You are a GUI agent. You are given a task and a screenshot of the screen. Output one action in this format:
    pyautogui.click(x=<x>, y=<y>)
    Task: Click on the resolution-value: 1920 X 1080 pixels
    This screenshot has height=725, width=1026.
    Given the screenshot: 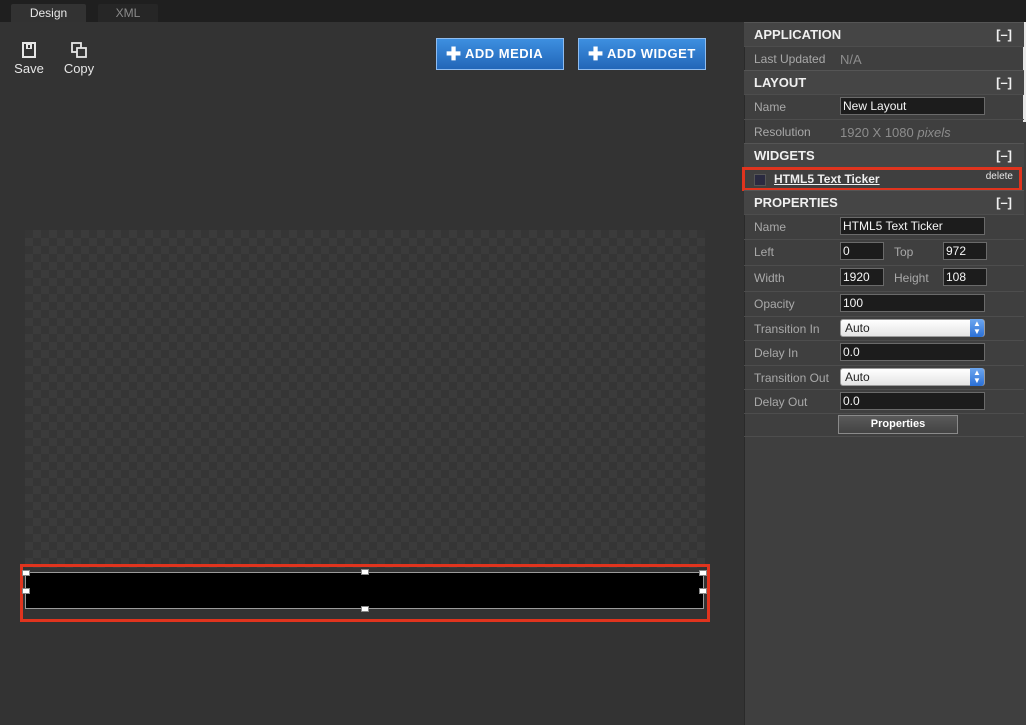 What is the action you would take?
    pyautogui.click(x=895, y=132)
    